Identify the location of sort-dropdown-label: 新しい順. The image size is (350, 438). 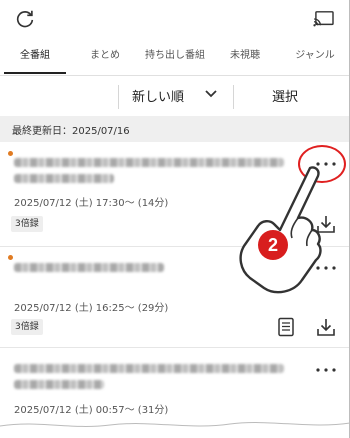
(158, 95).